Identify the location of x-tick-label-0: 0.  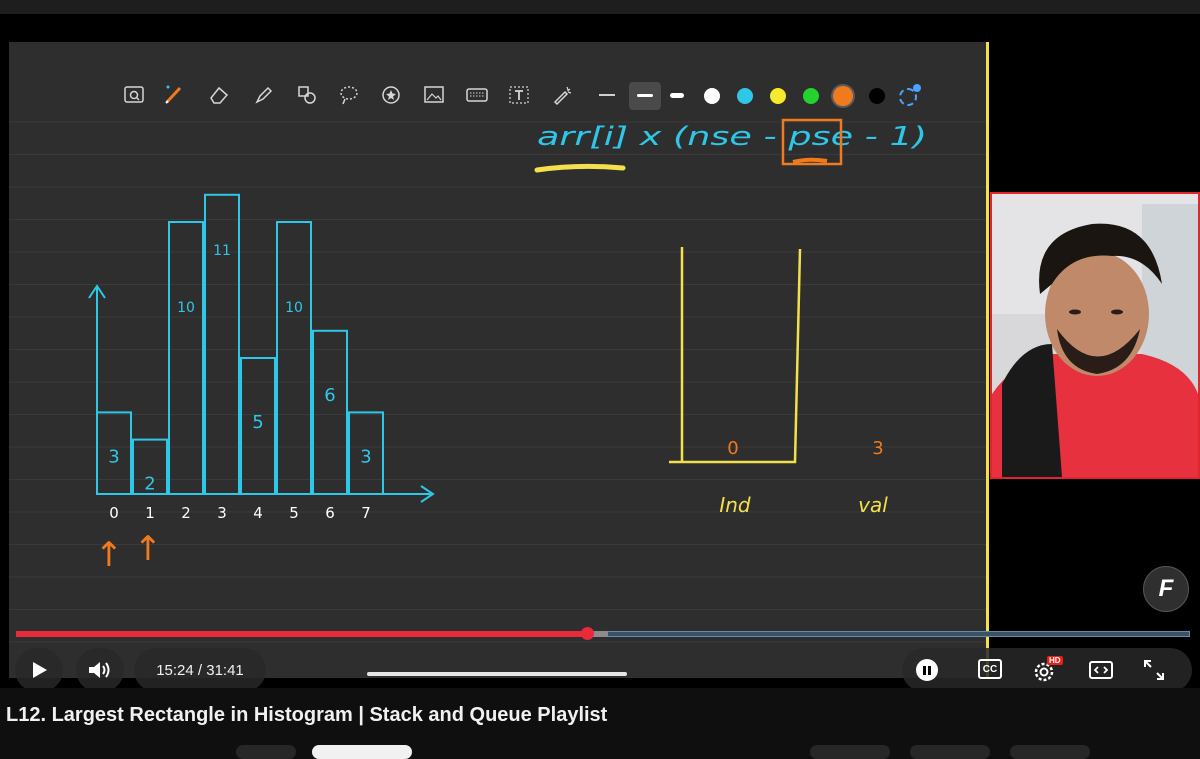
(114, 513).